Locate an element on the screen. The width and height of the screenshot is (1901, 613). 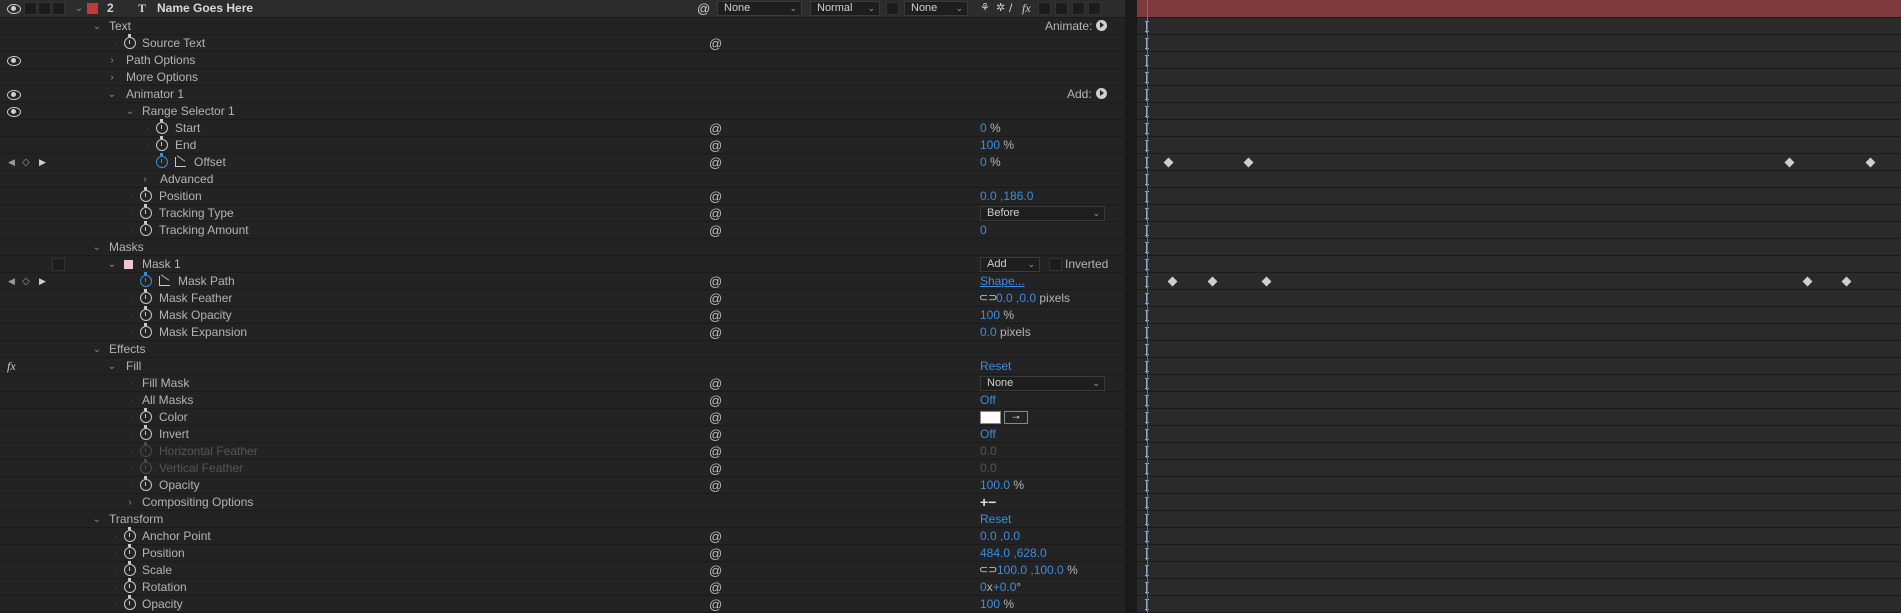
range-selector-row: ⌄ Range Selector 1 is located at coordinates (562, 111).